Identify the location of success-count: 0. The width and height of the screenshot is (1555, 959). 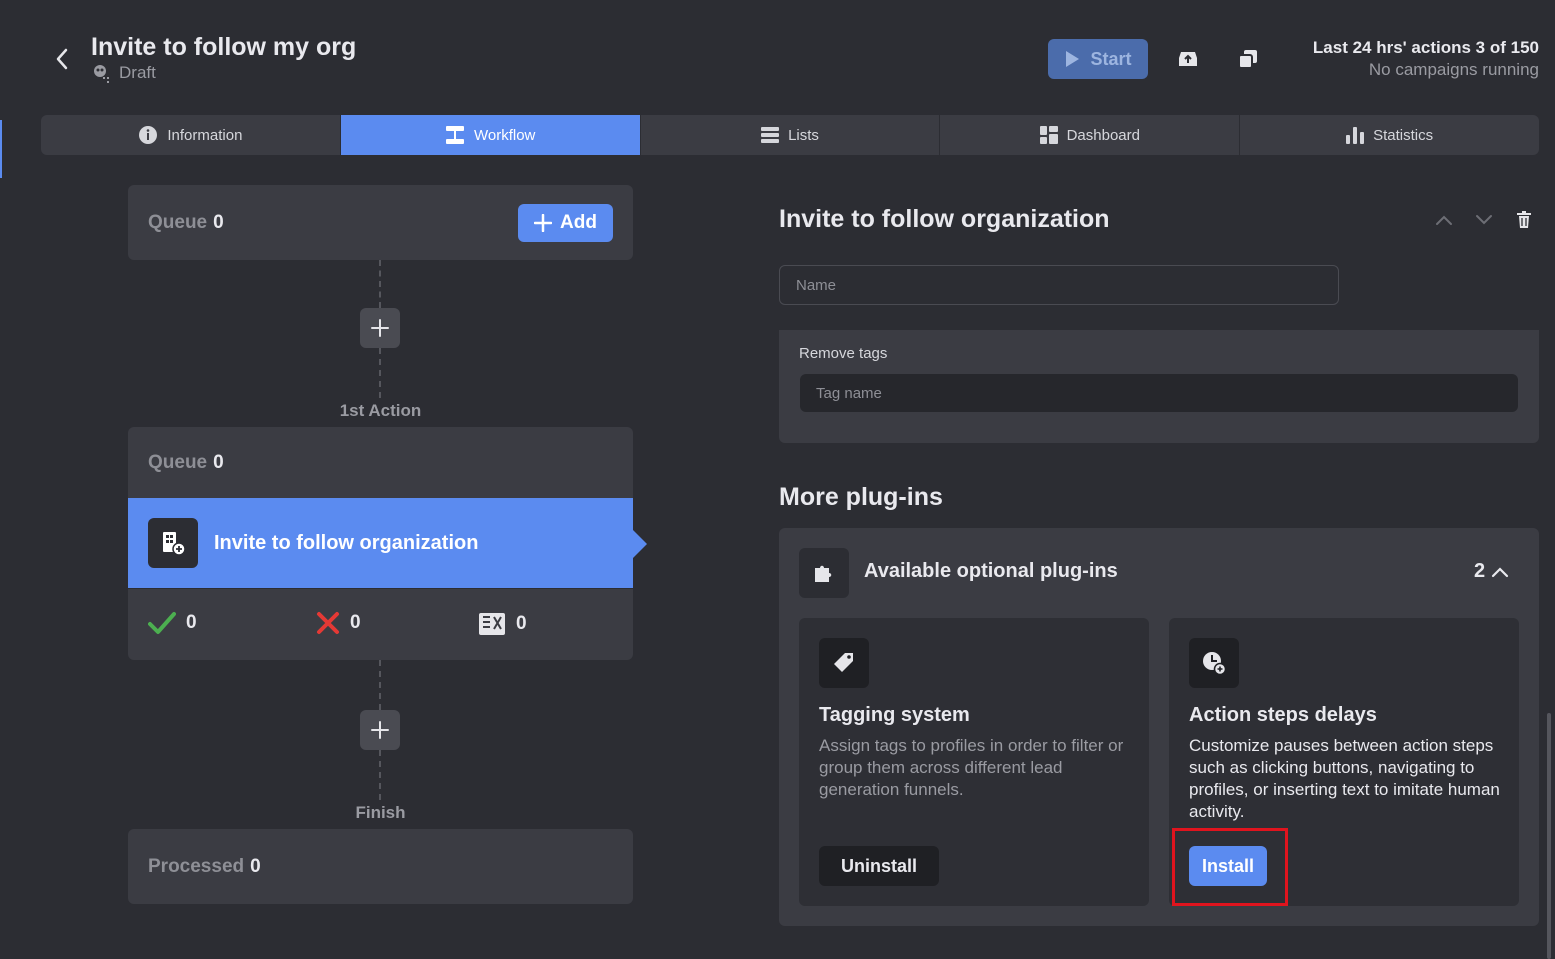
(191, 622).